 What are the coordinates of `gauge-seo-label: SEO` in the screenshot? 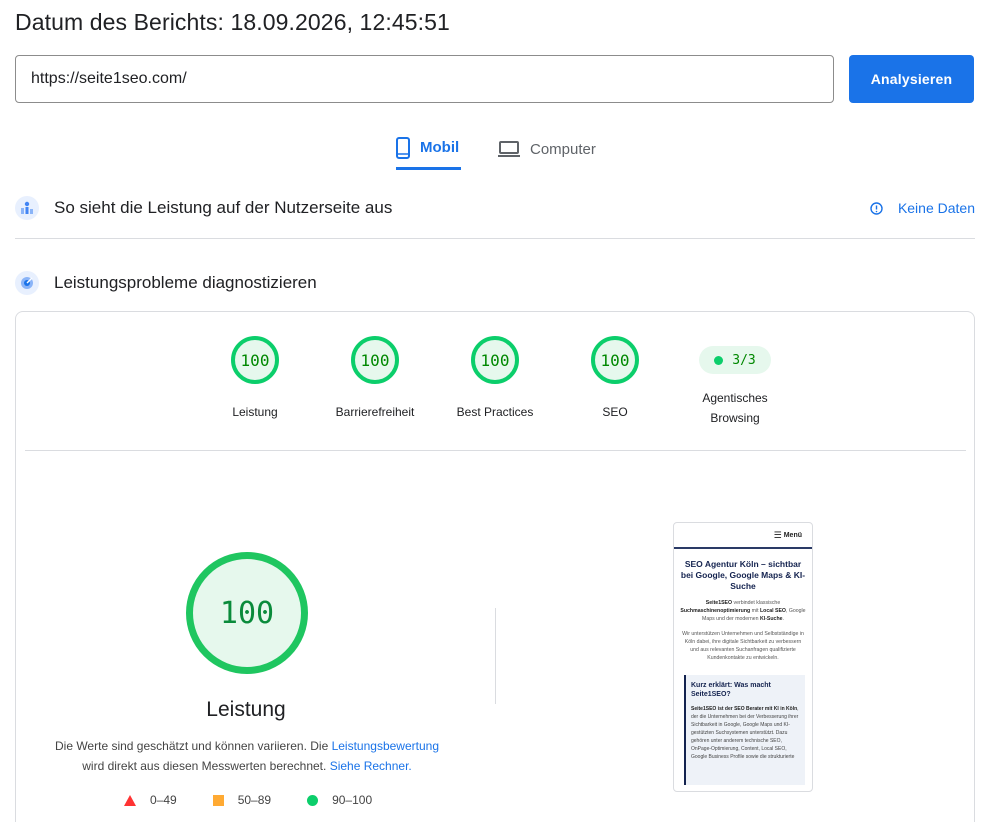 It's located at (615, 412).